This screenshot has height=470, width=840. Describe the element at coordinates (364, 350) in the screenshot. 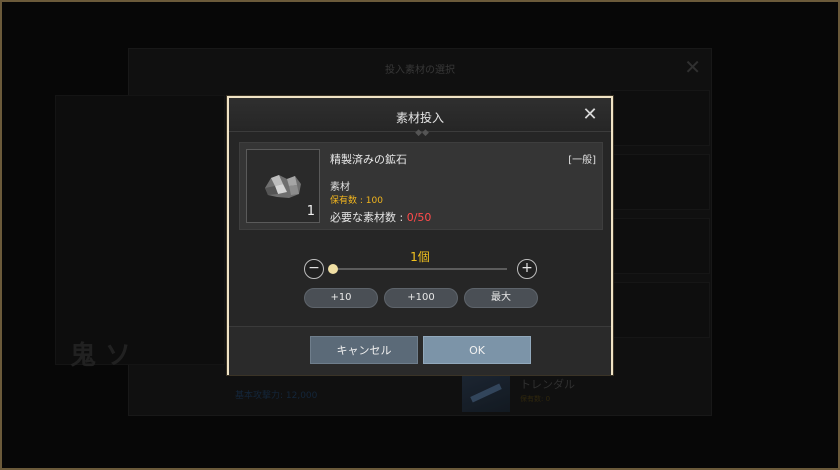

I see `cancel-button: キャンセル` at that location.